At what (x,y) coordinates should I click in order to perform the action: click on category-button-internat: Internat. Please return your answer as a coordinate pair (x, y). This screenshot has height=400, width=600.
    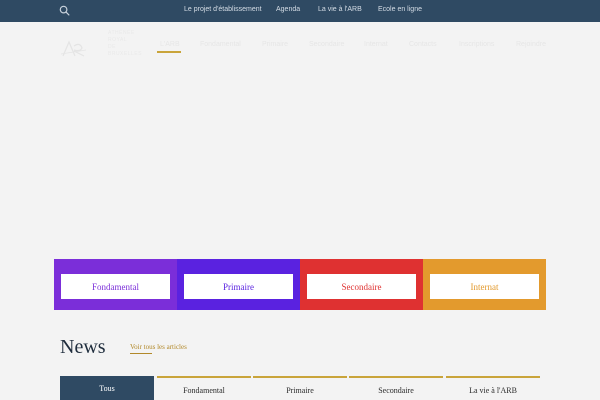
    Looking at the image, I should click on (484, 286).